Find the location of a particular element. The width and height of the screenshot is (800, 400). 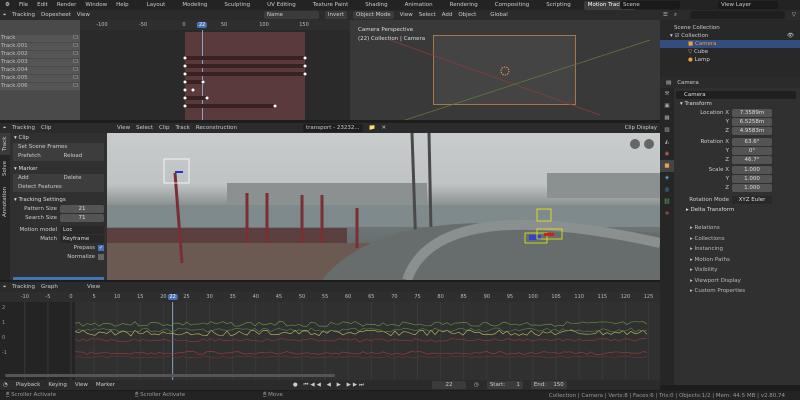

normalize-checkbox is located at coordinates (101, 256).